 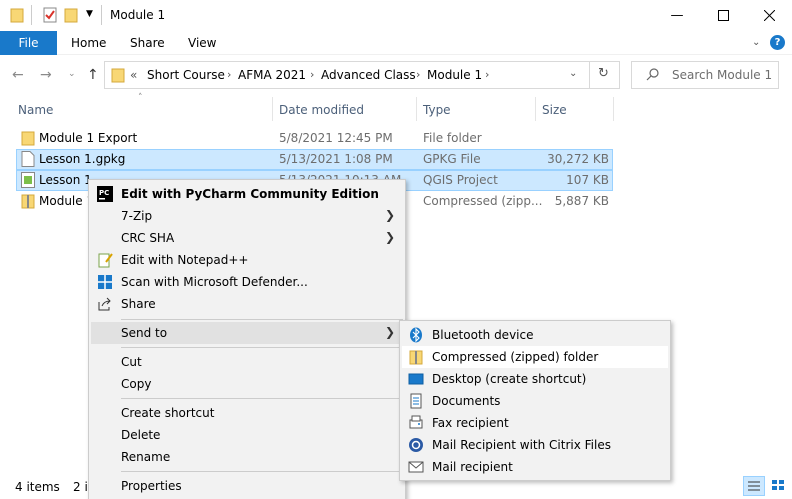 What do you see at coordinates (28, 160) in the screenshot?
I see `document-icon` at bounding box center [28, 160].